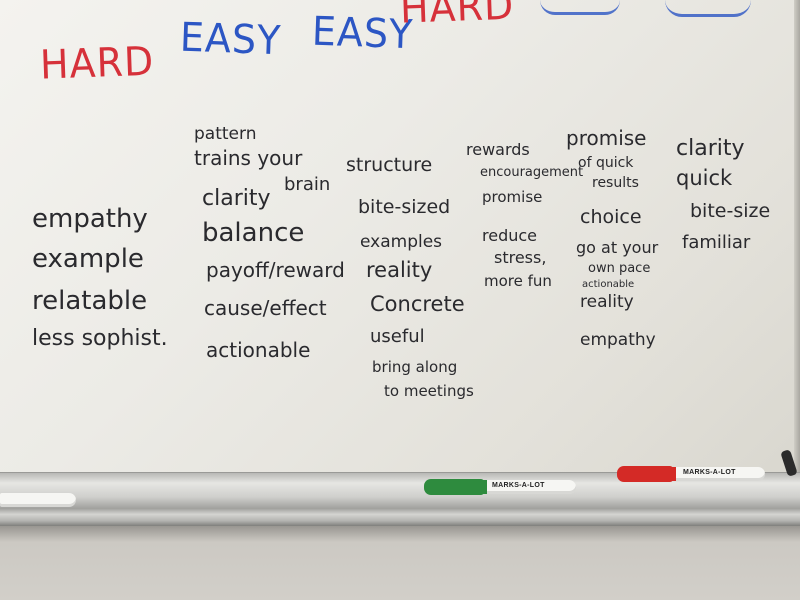  What do you see at coordinates (400, 534) in the screenshot?
I see `tray-shadow` at bounding box center [400, 534].